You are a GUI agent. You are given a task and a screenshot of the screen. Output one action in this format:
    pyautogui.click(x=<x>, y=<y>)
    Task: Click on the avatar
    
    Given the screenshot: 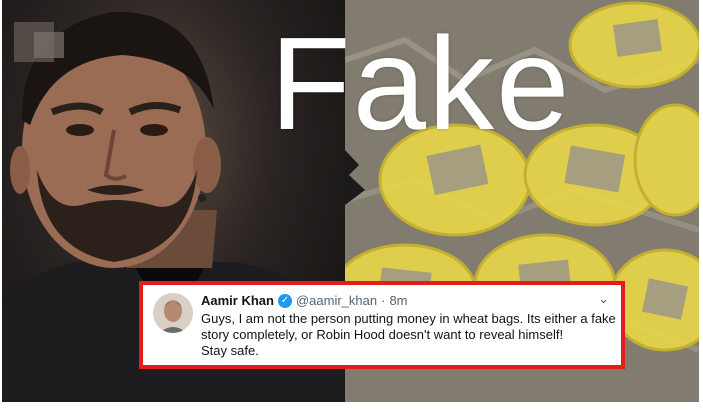 What is the action you would take?
    pyautogui.click(x=173, y=313)
    